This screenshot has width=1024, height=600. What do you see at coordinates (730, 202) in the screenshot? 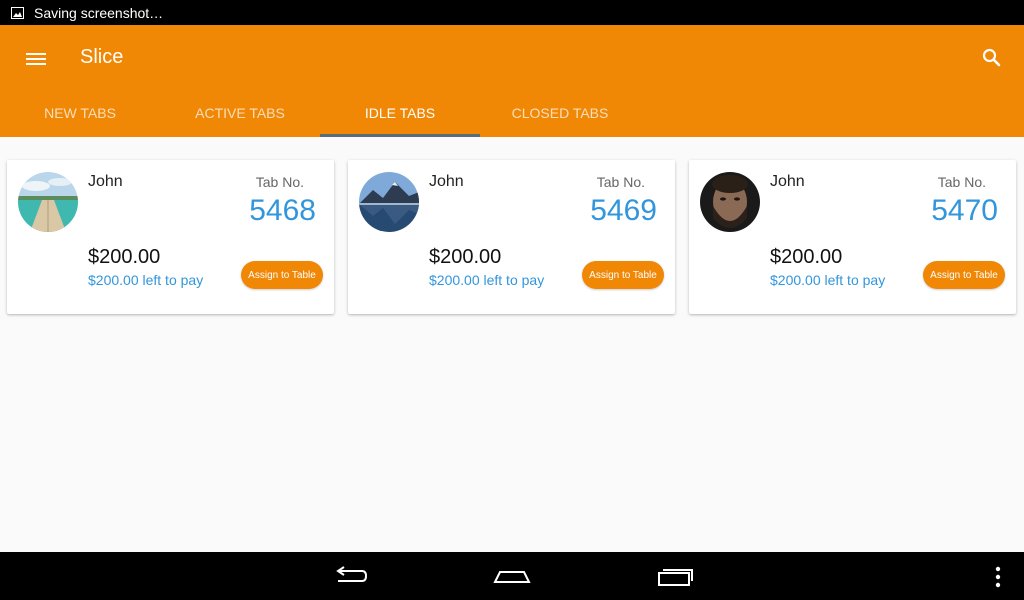
I see `bearded-man-avatar` at bounding box center [730, 202].